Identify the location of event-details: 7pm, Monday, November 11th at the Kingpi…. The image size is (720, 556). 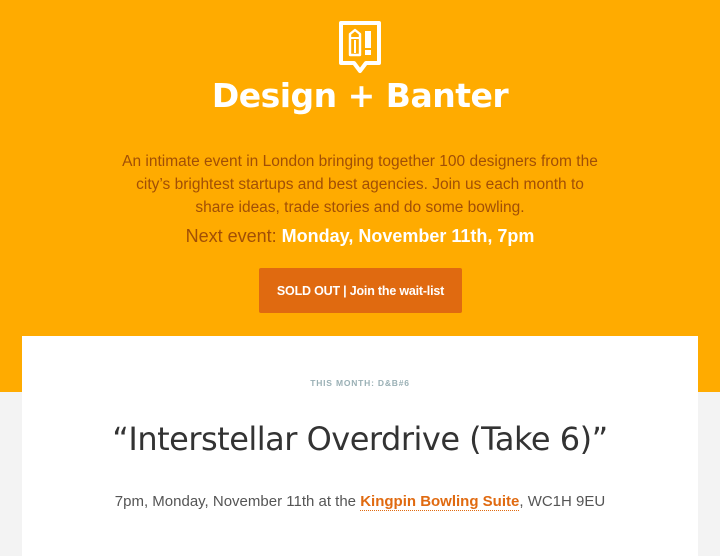
(360, 502).